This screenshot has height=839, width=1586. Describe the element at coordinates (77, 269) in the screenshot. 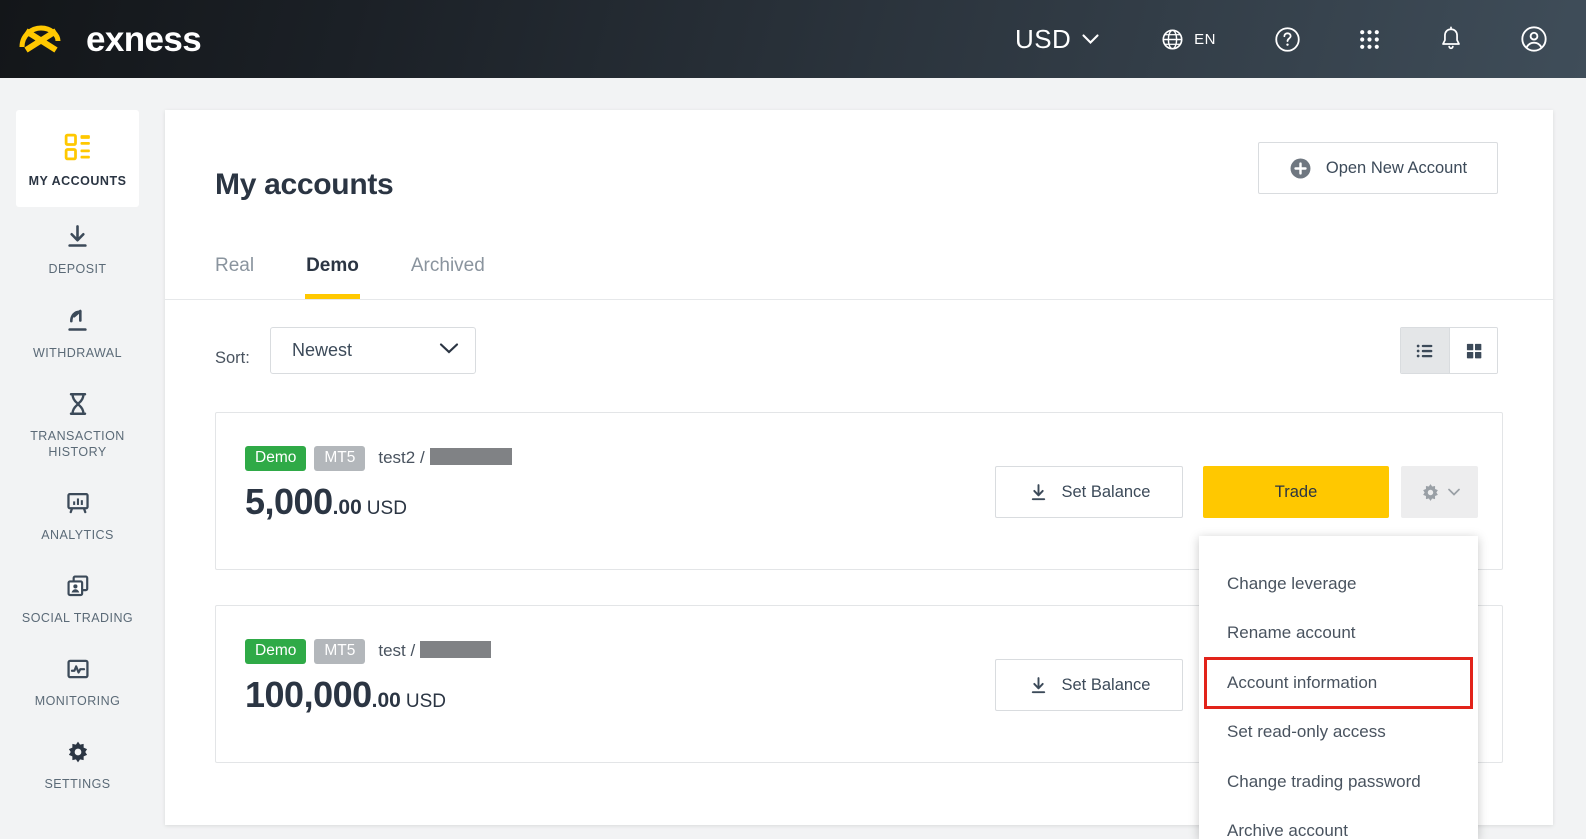

I see `sidebar-item-label: DEPOSIT` at that location.